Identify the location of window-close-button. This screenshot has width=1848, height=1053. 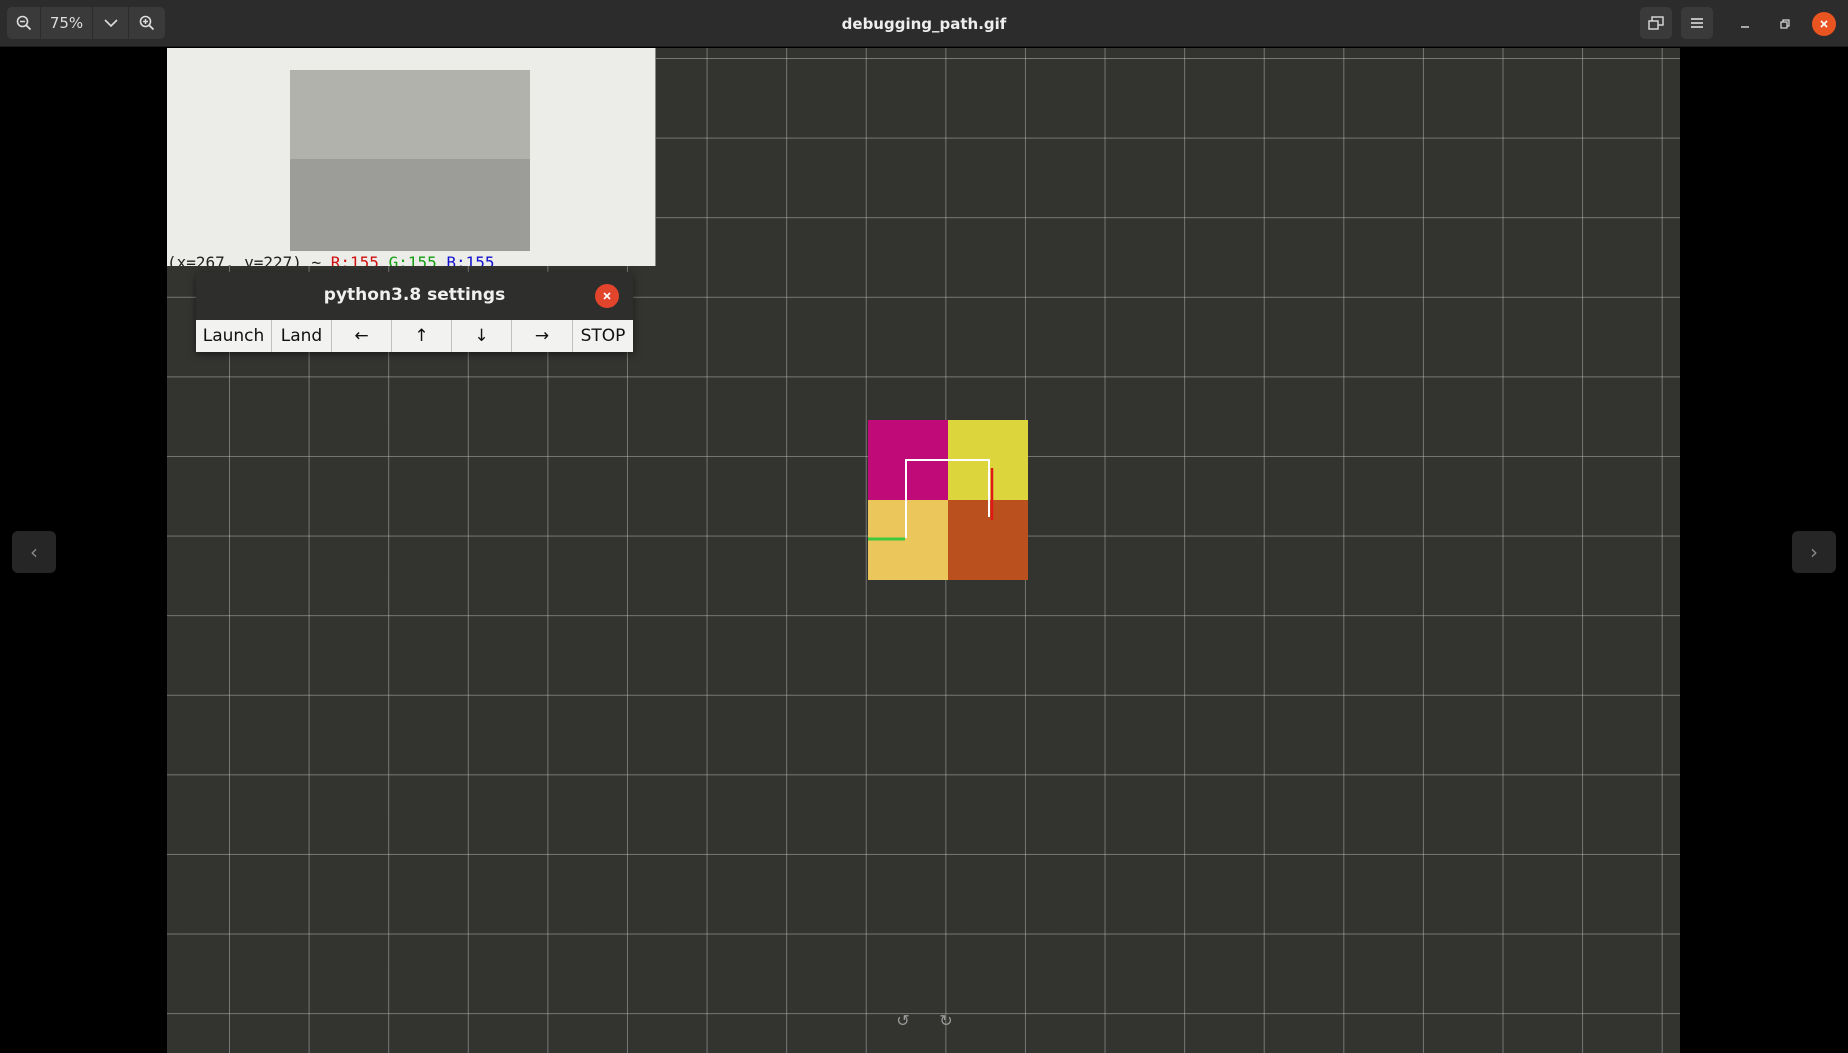
(1824, 24).